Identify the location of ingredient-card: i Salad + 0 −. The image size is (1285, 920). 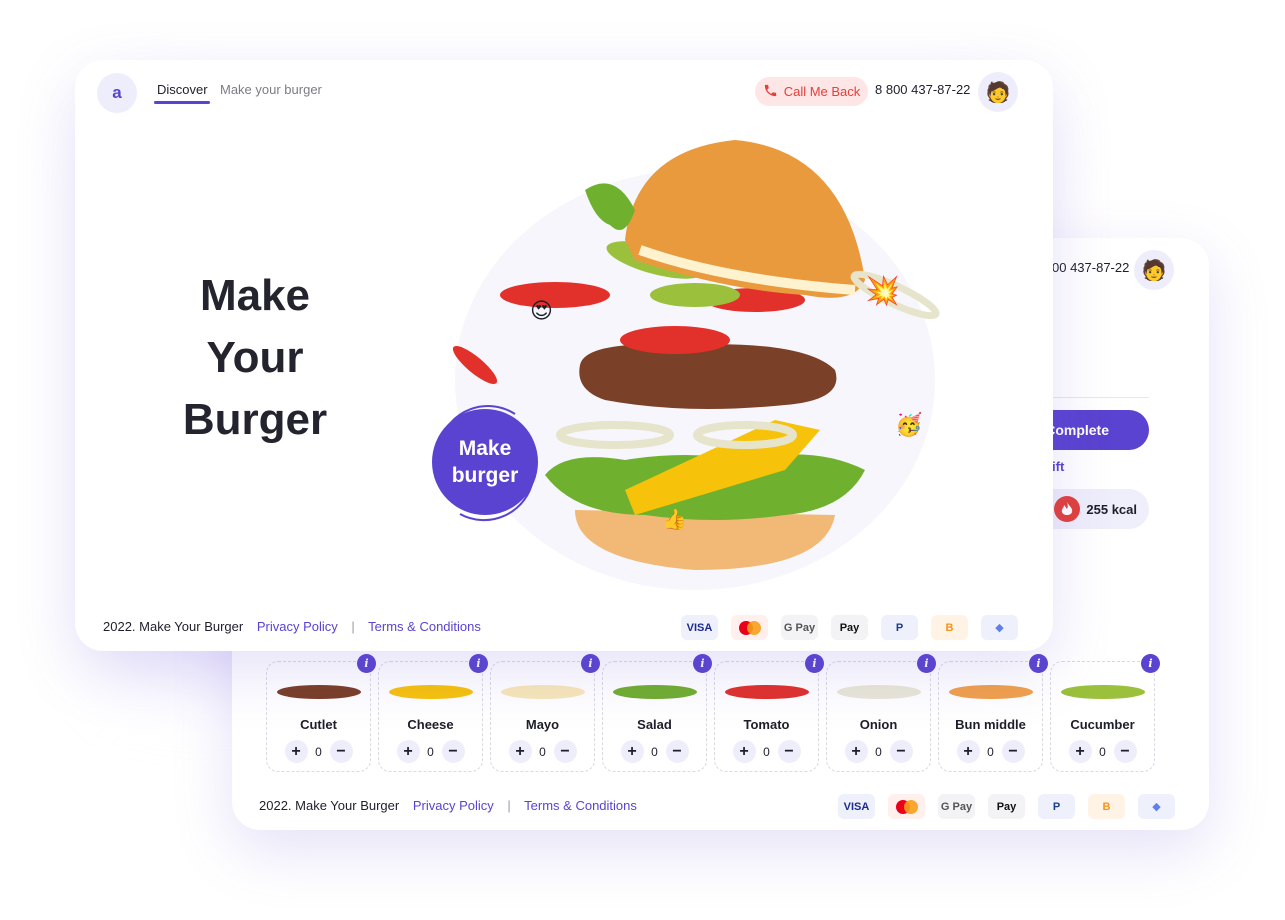
(657, 713).